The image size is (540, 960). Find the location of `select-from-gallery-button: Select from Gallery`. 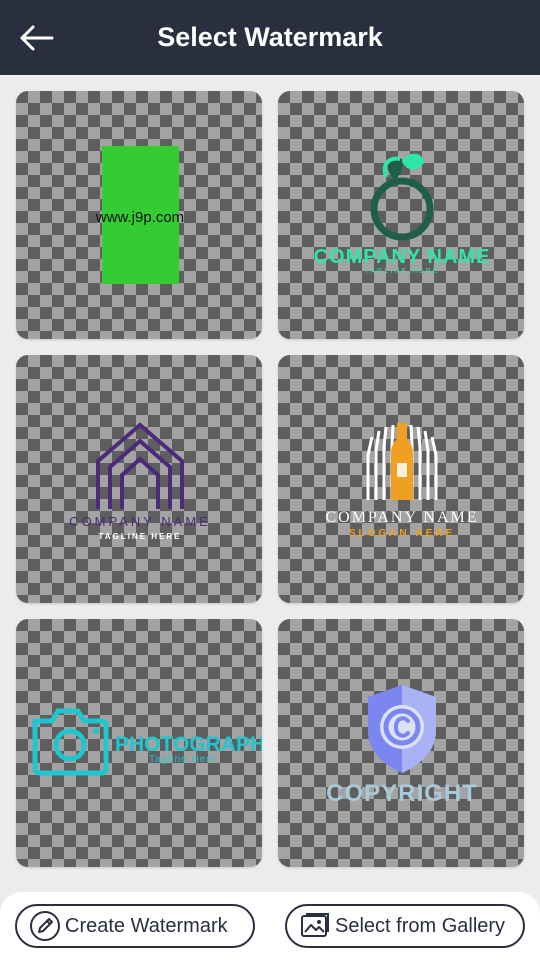

select-from-gallery-button: Select from Gallery is located at coordinates (405, 926).